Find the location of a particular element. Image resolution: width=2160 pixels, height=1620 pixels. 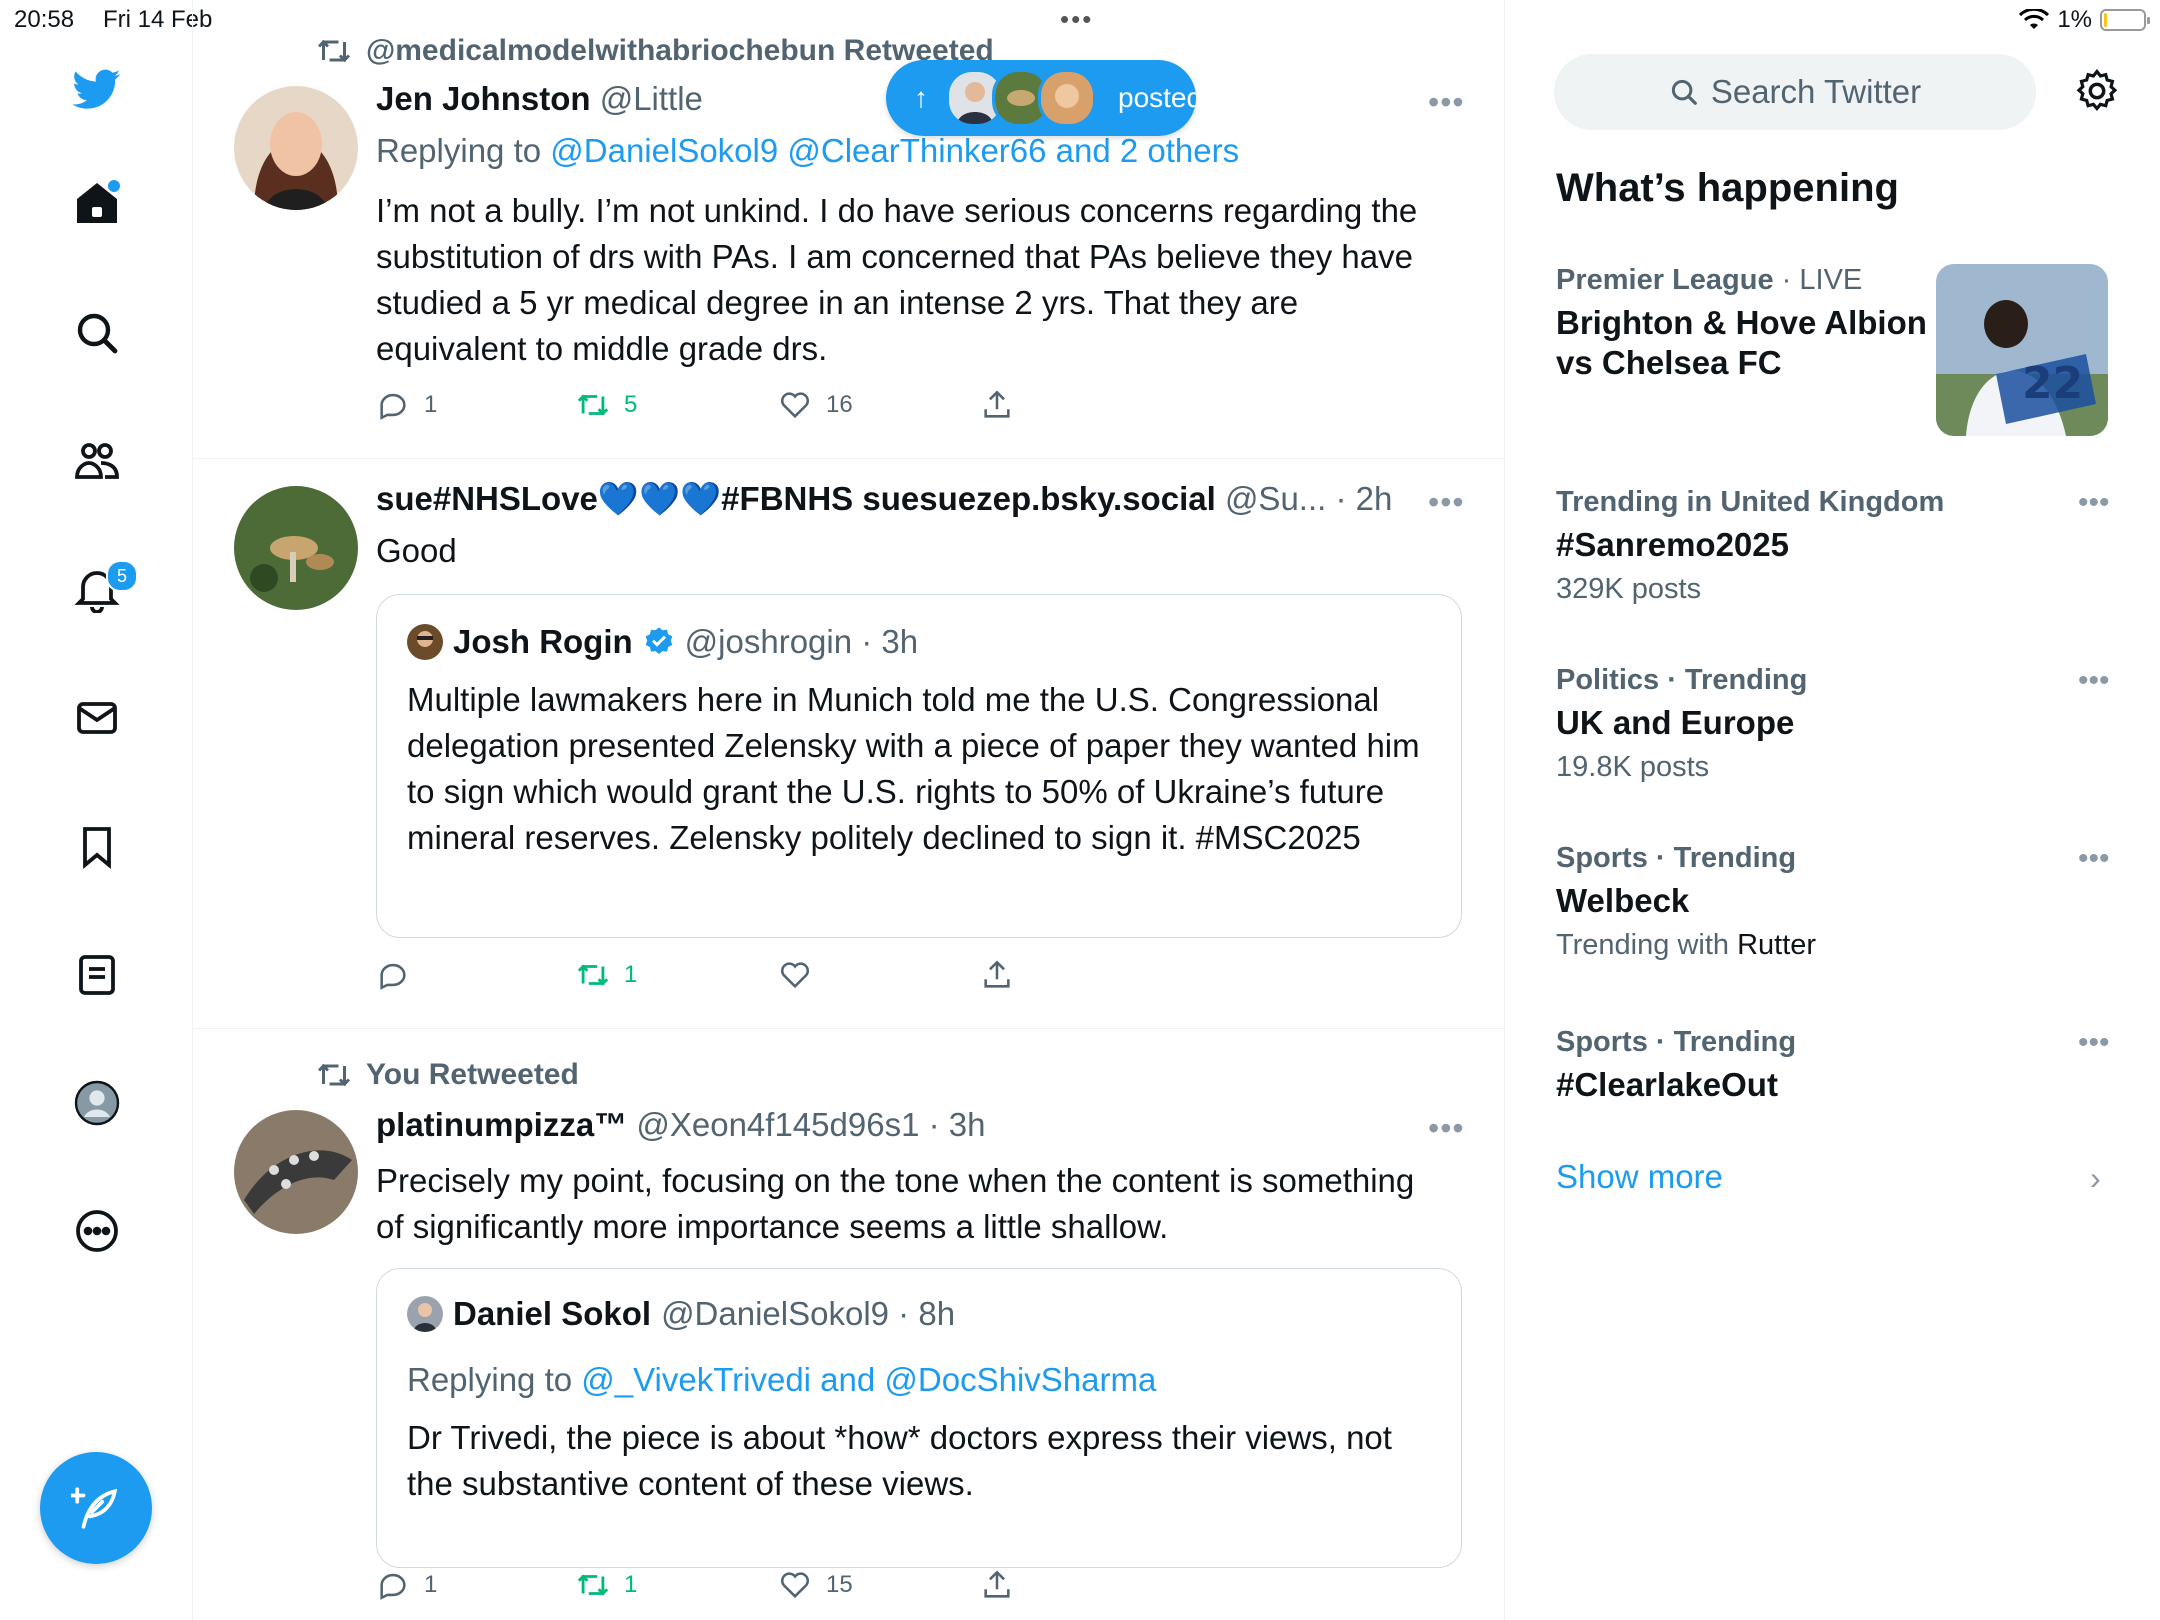

explore-search-icon is located at coordinates (97, 333).